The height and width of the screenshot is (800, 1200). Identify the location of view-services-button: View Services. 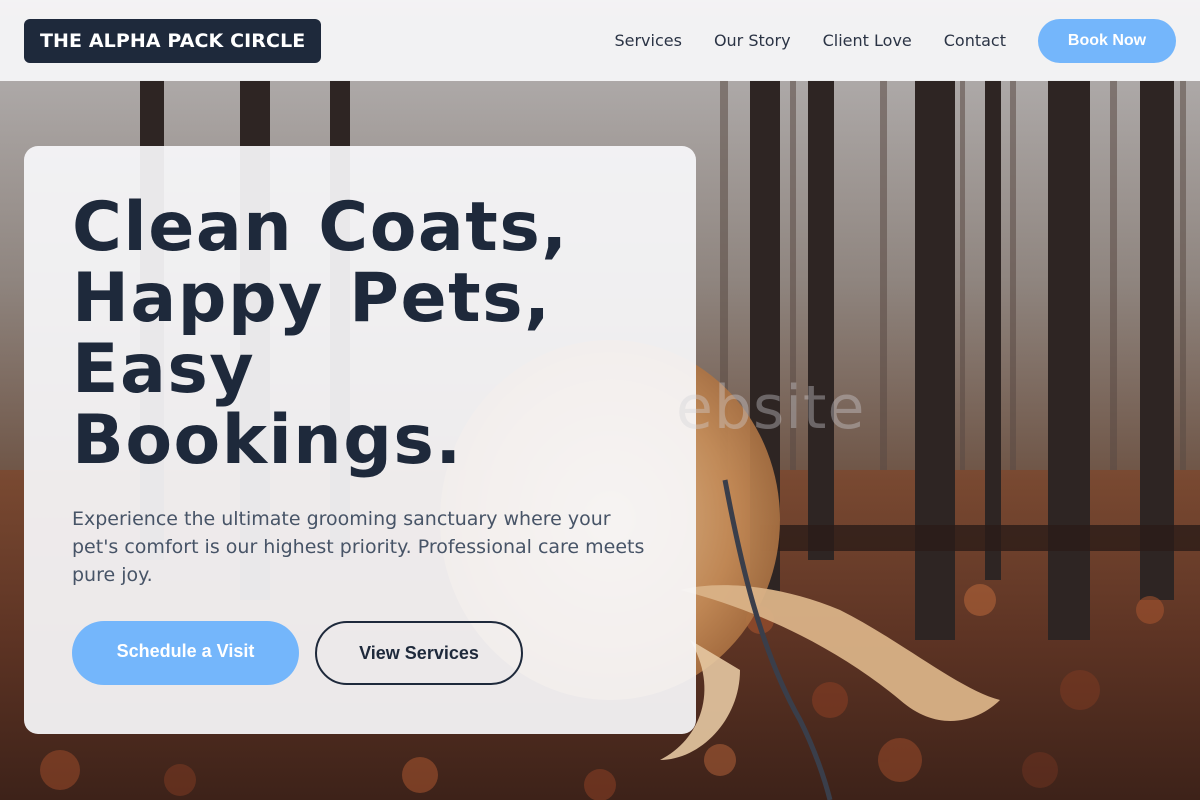
(419, 653).